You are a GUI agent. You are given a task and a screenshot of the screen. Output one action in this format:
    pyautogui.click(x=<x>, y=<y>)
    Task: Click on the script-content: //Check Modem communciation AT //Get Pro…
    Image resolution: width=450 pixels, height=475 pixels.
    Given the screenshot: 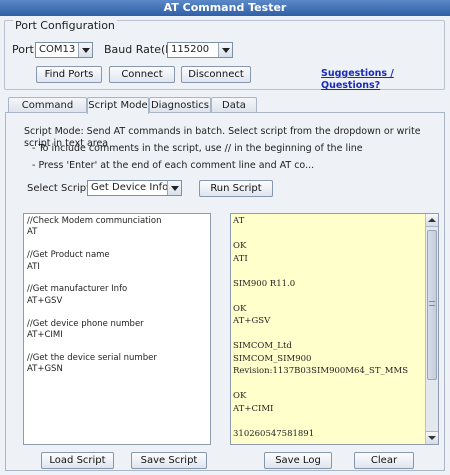 What is the action you would take?
    pyautogui.click(x=94, y=295)
    